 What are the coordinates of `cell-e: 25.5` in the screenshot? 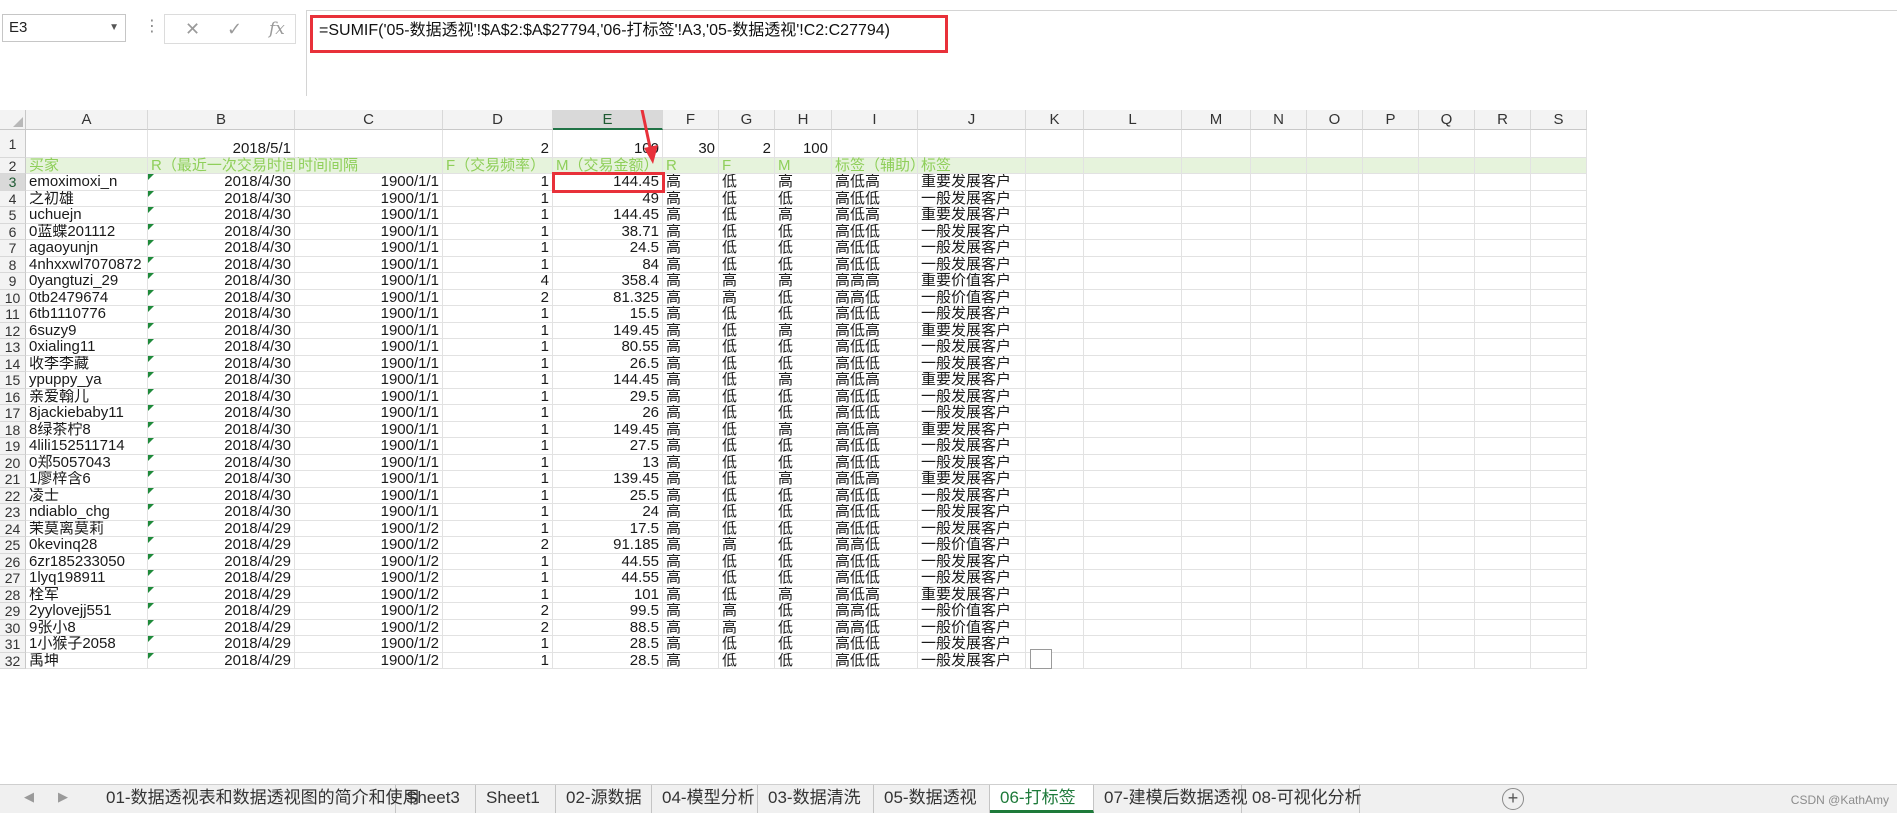 It's located at (608, 495).